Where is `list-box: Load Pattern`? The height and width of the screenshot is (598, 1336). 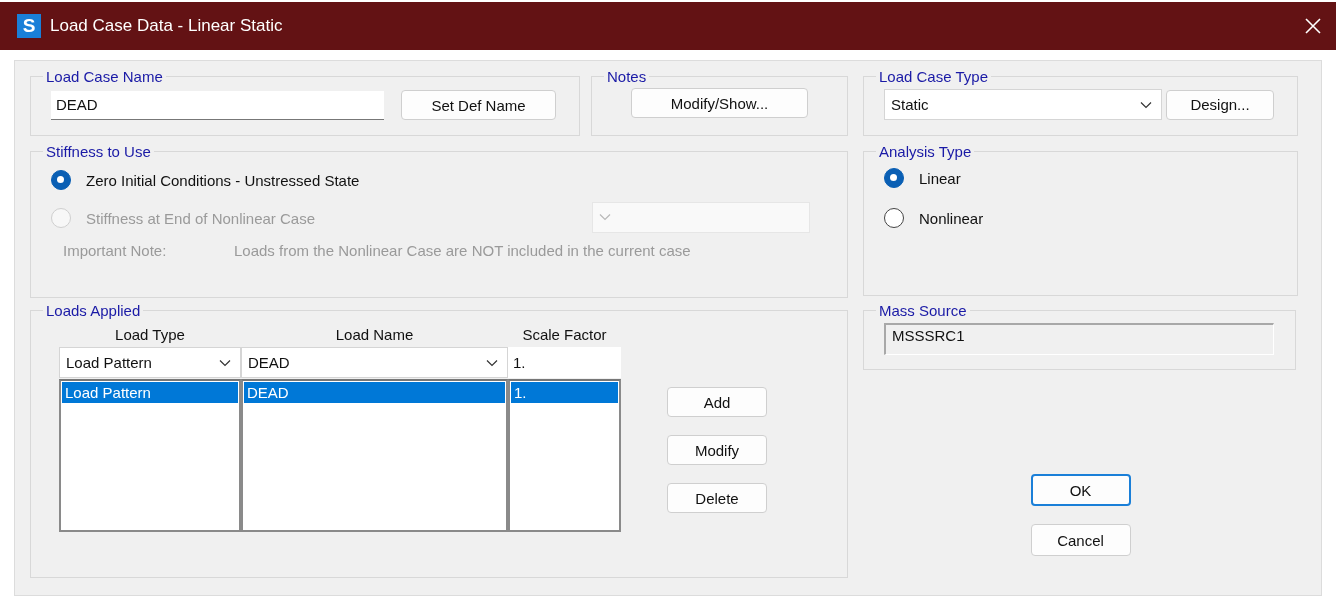
list-box: Load Pattern is located at coordinates (150, 455).